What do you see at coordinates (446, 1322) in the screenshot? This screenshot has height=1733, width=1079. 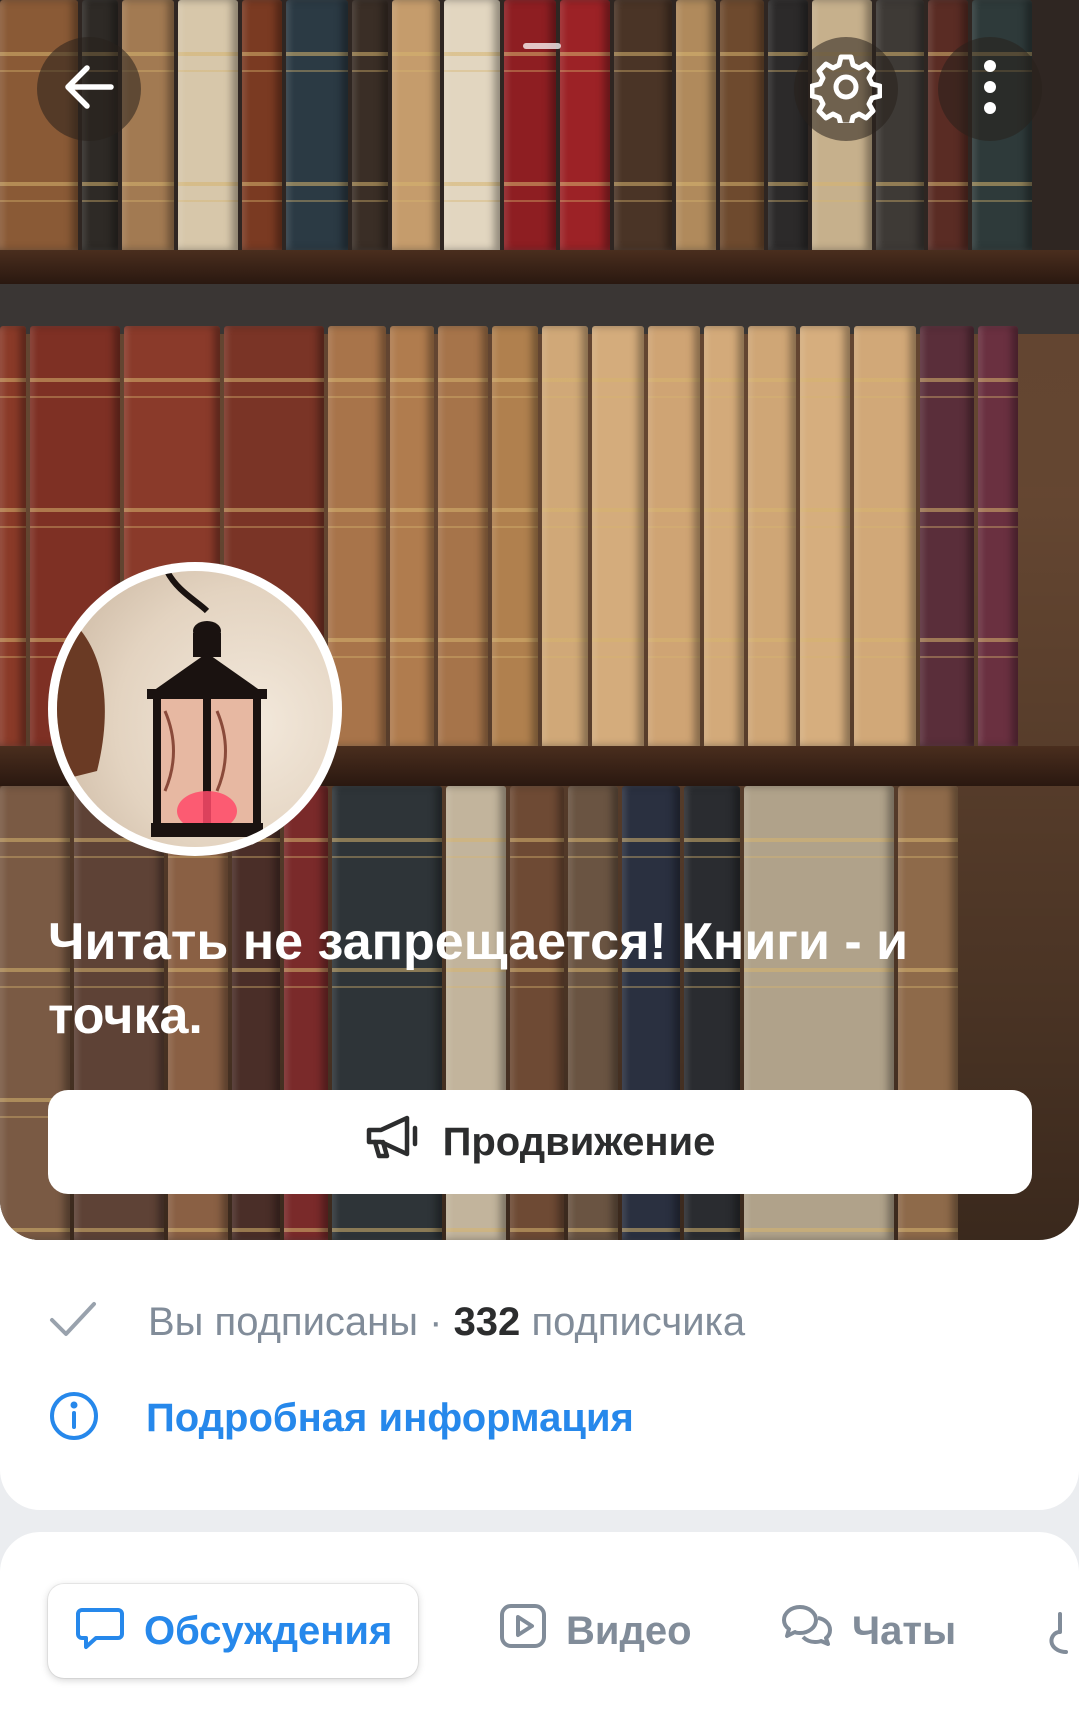 I see `subscription-status: Вы подписаны · 332 подписчика` at bounding box center [446, 1322].